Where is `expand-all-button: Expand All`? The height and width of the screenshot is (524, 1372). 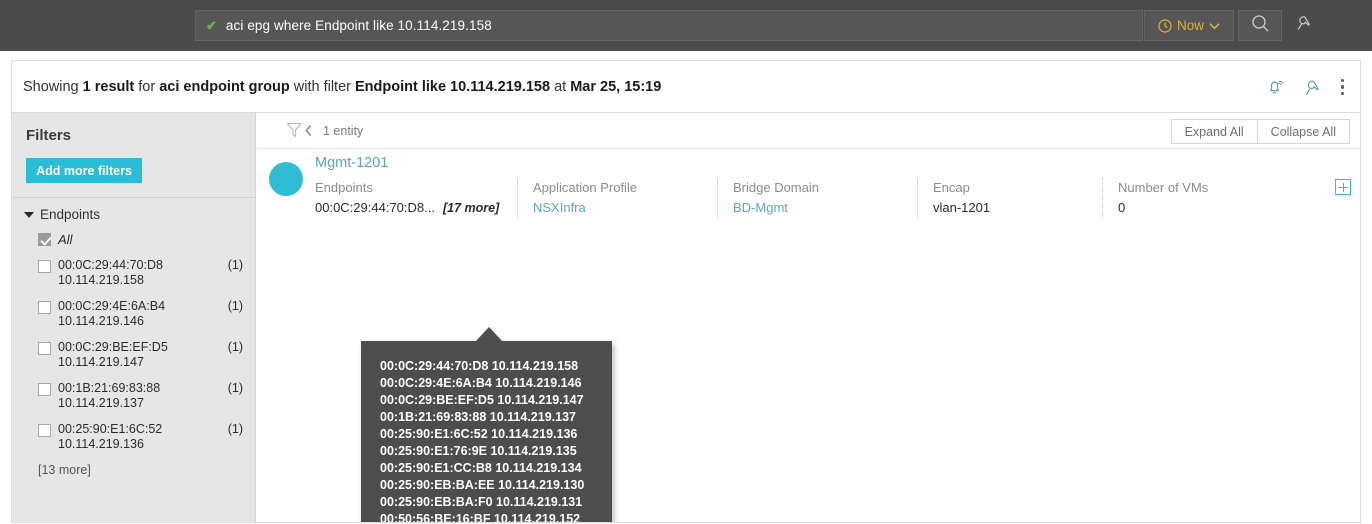 expand-all-button: Expand All is located at coordinates (1214, 131).